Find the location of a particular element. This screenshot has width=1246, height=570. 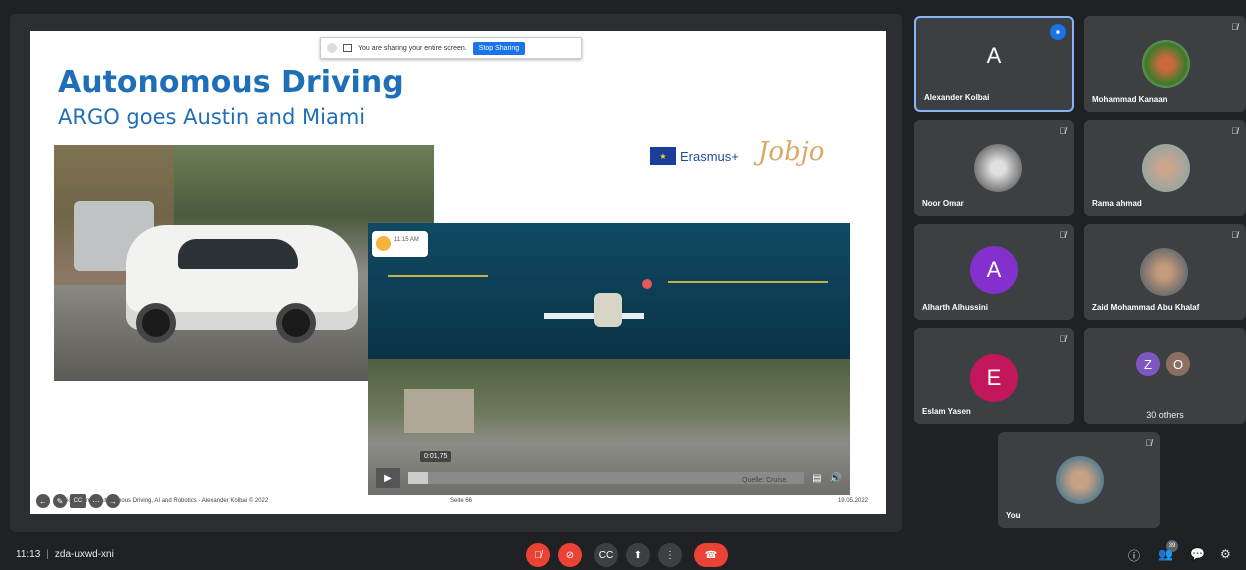

people-icon: 👥 is located at coordinates (1165, 554).